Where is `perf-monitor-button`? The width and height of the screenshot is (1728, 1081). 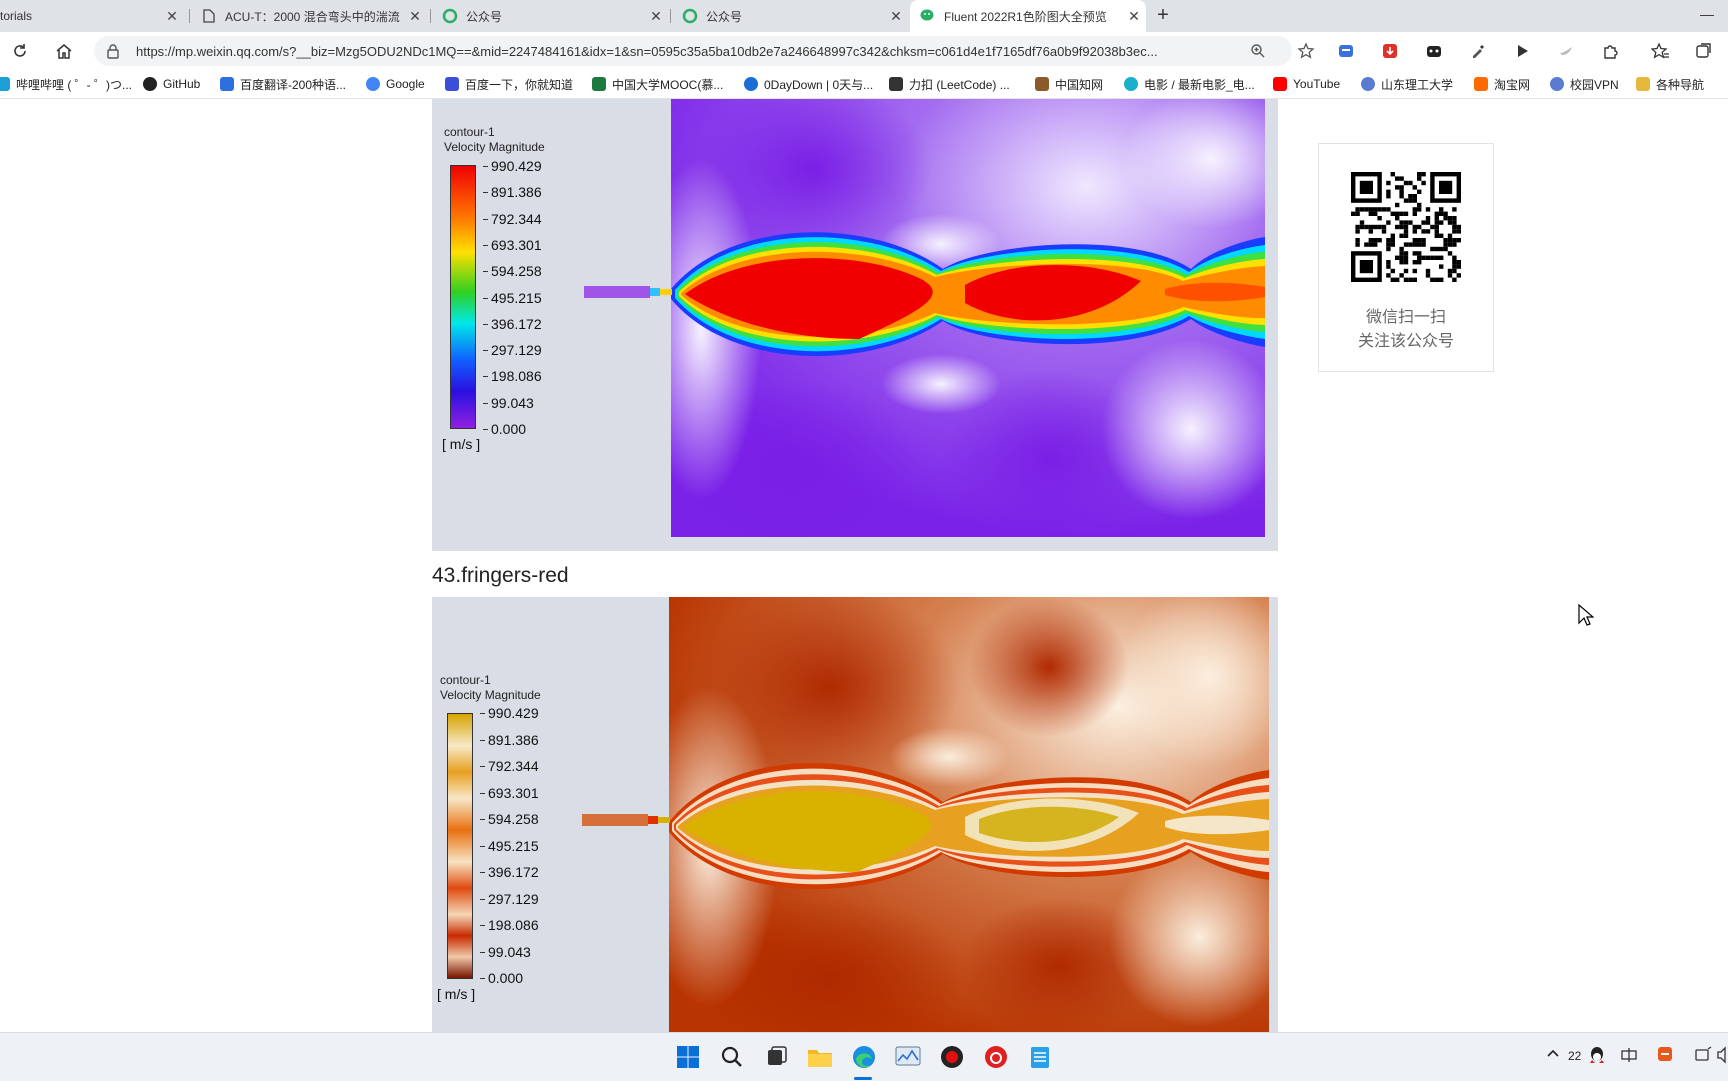
perf-monitor-button is located at coordinates (908, 1057).